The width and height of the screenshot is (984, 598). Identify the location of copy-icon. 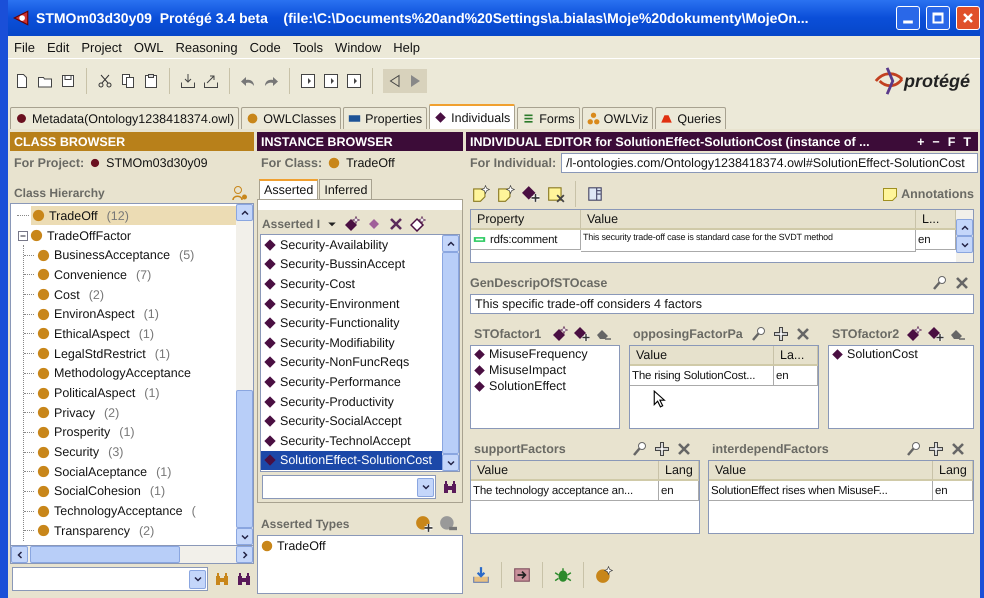
(128, 81).